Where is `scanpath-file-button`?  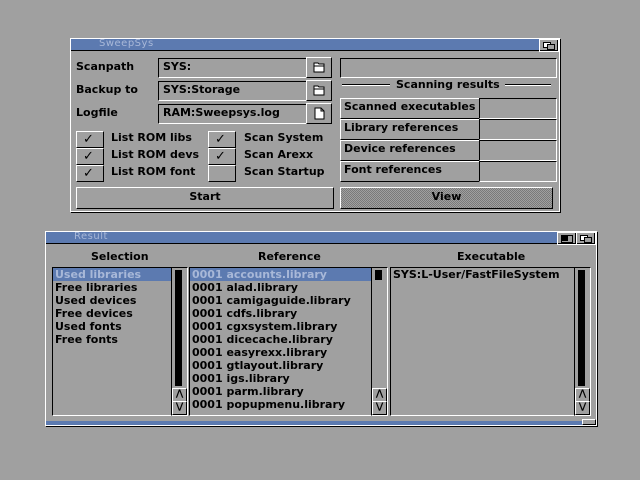
scanpath-file-button is located at coordinates (319, 67).